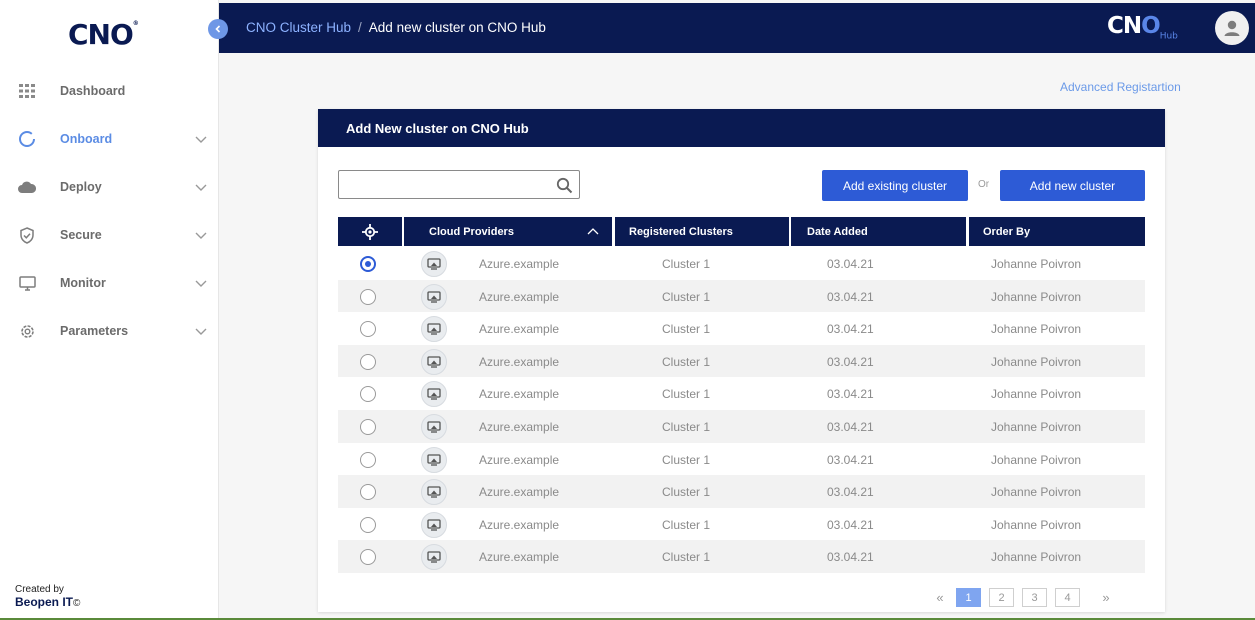 This screenshot has width=1255, height=620. Describe the element at coordinates (81, 187) in the screenshot. I see `sidebar-item-label: Deploy` at that location.